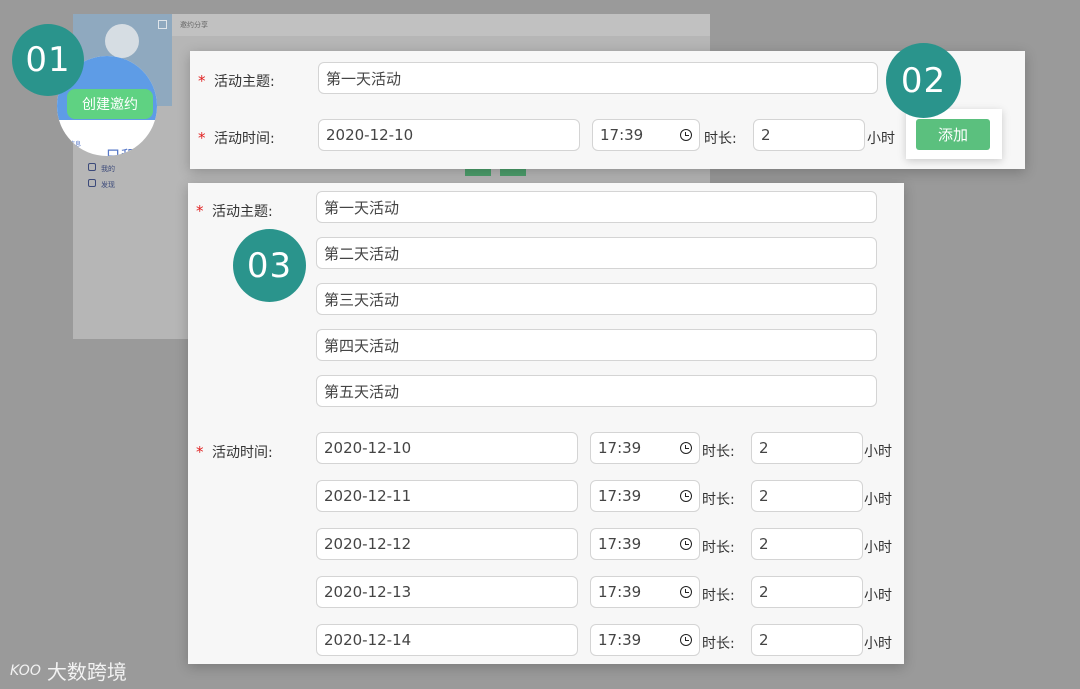  Describe the element at coordinates (92, 167) in the screenshot. I see `user-icon` at that location.